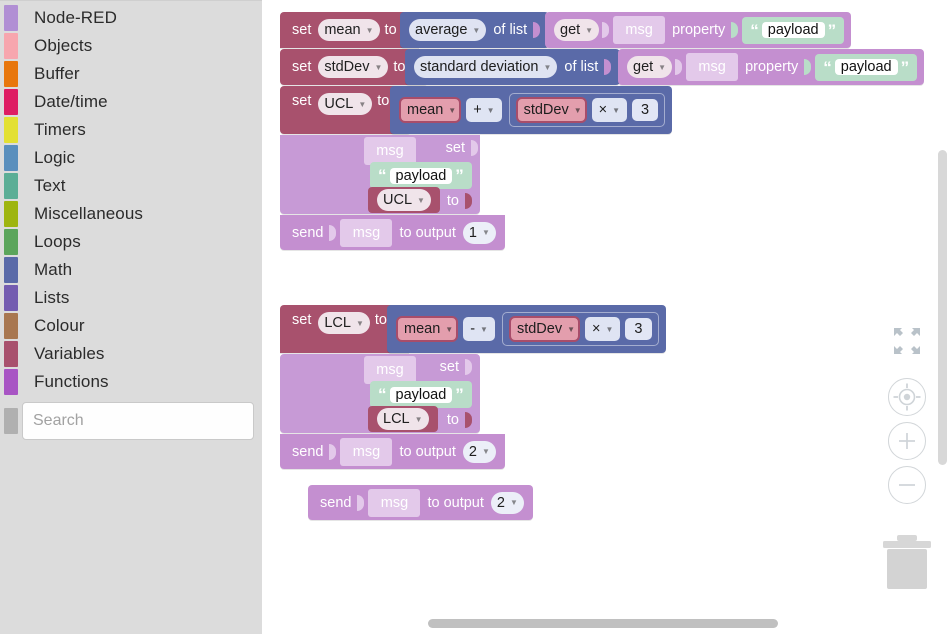 The width and height of the screenshot is (951, 634). What do you see at coordinates (308, 451) in the screenshot?
I see `send-label: send` at bounding box center [308, 451].